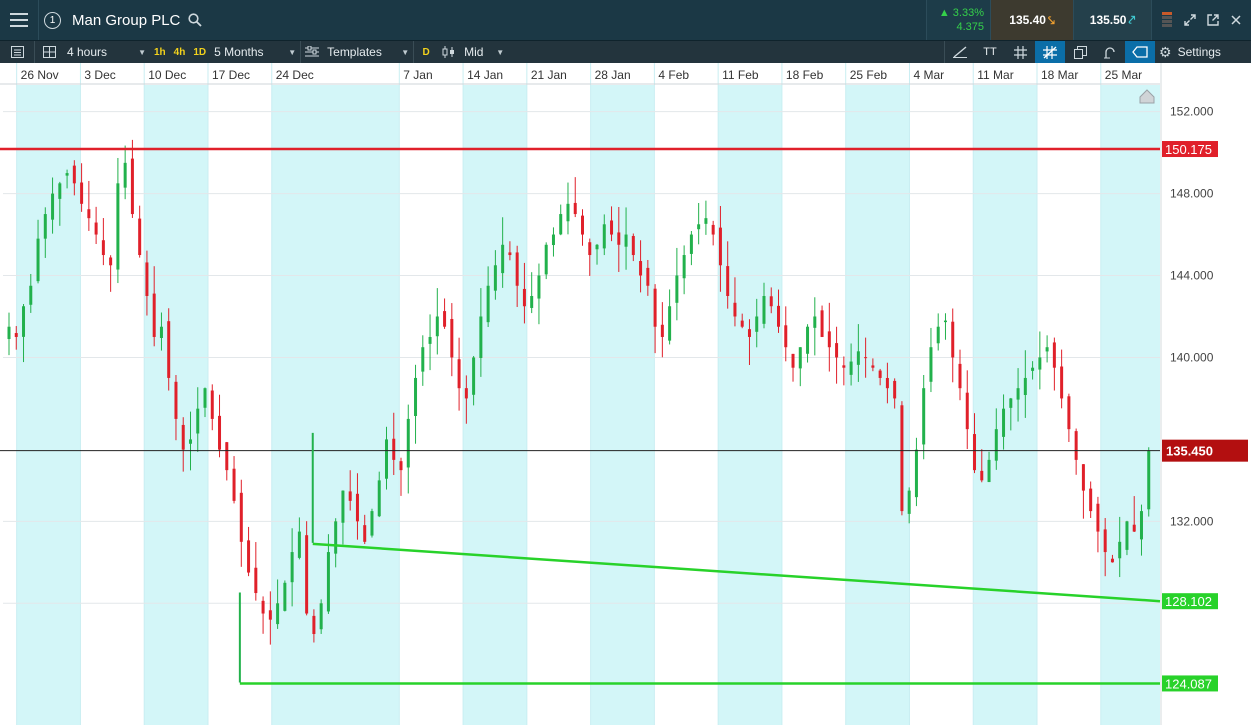 The width and height of the screenshot is (1251, 725). Describe the element at coordinates (40, 75) in the screenshot. I see `x-tick-label: 26 Nov` at that location.